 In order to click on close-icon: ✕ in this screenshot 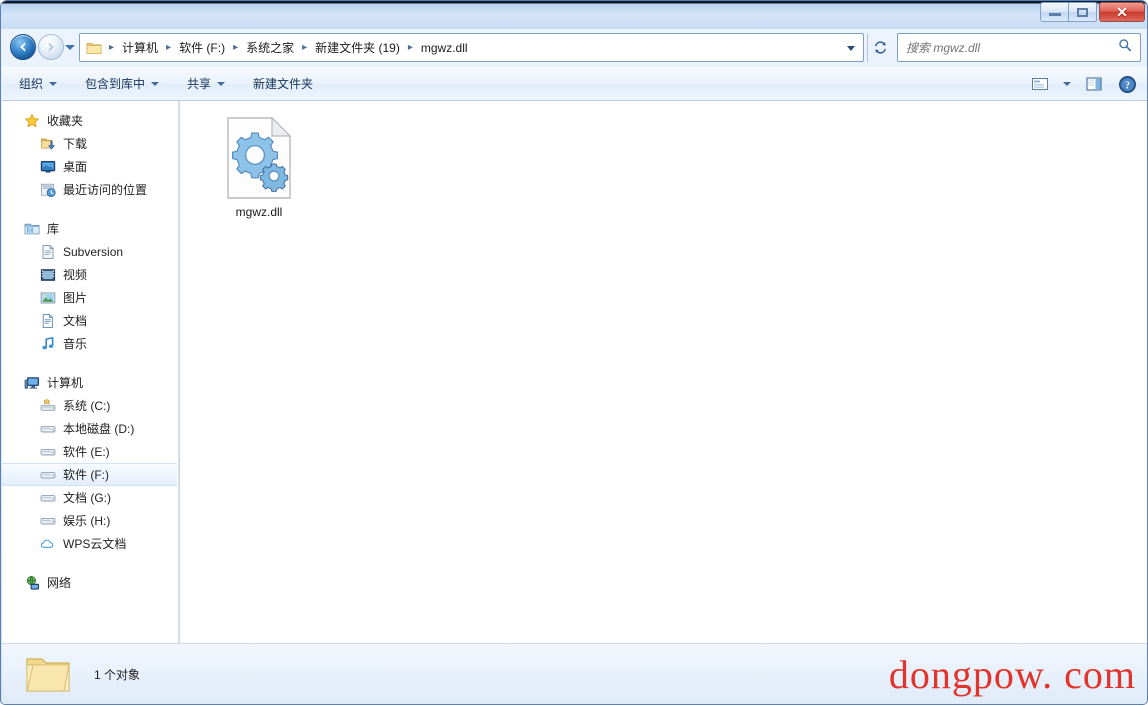, I will do `click(1122, 12)`.